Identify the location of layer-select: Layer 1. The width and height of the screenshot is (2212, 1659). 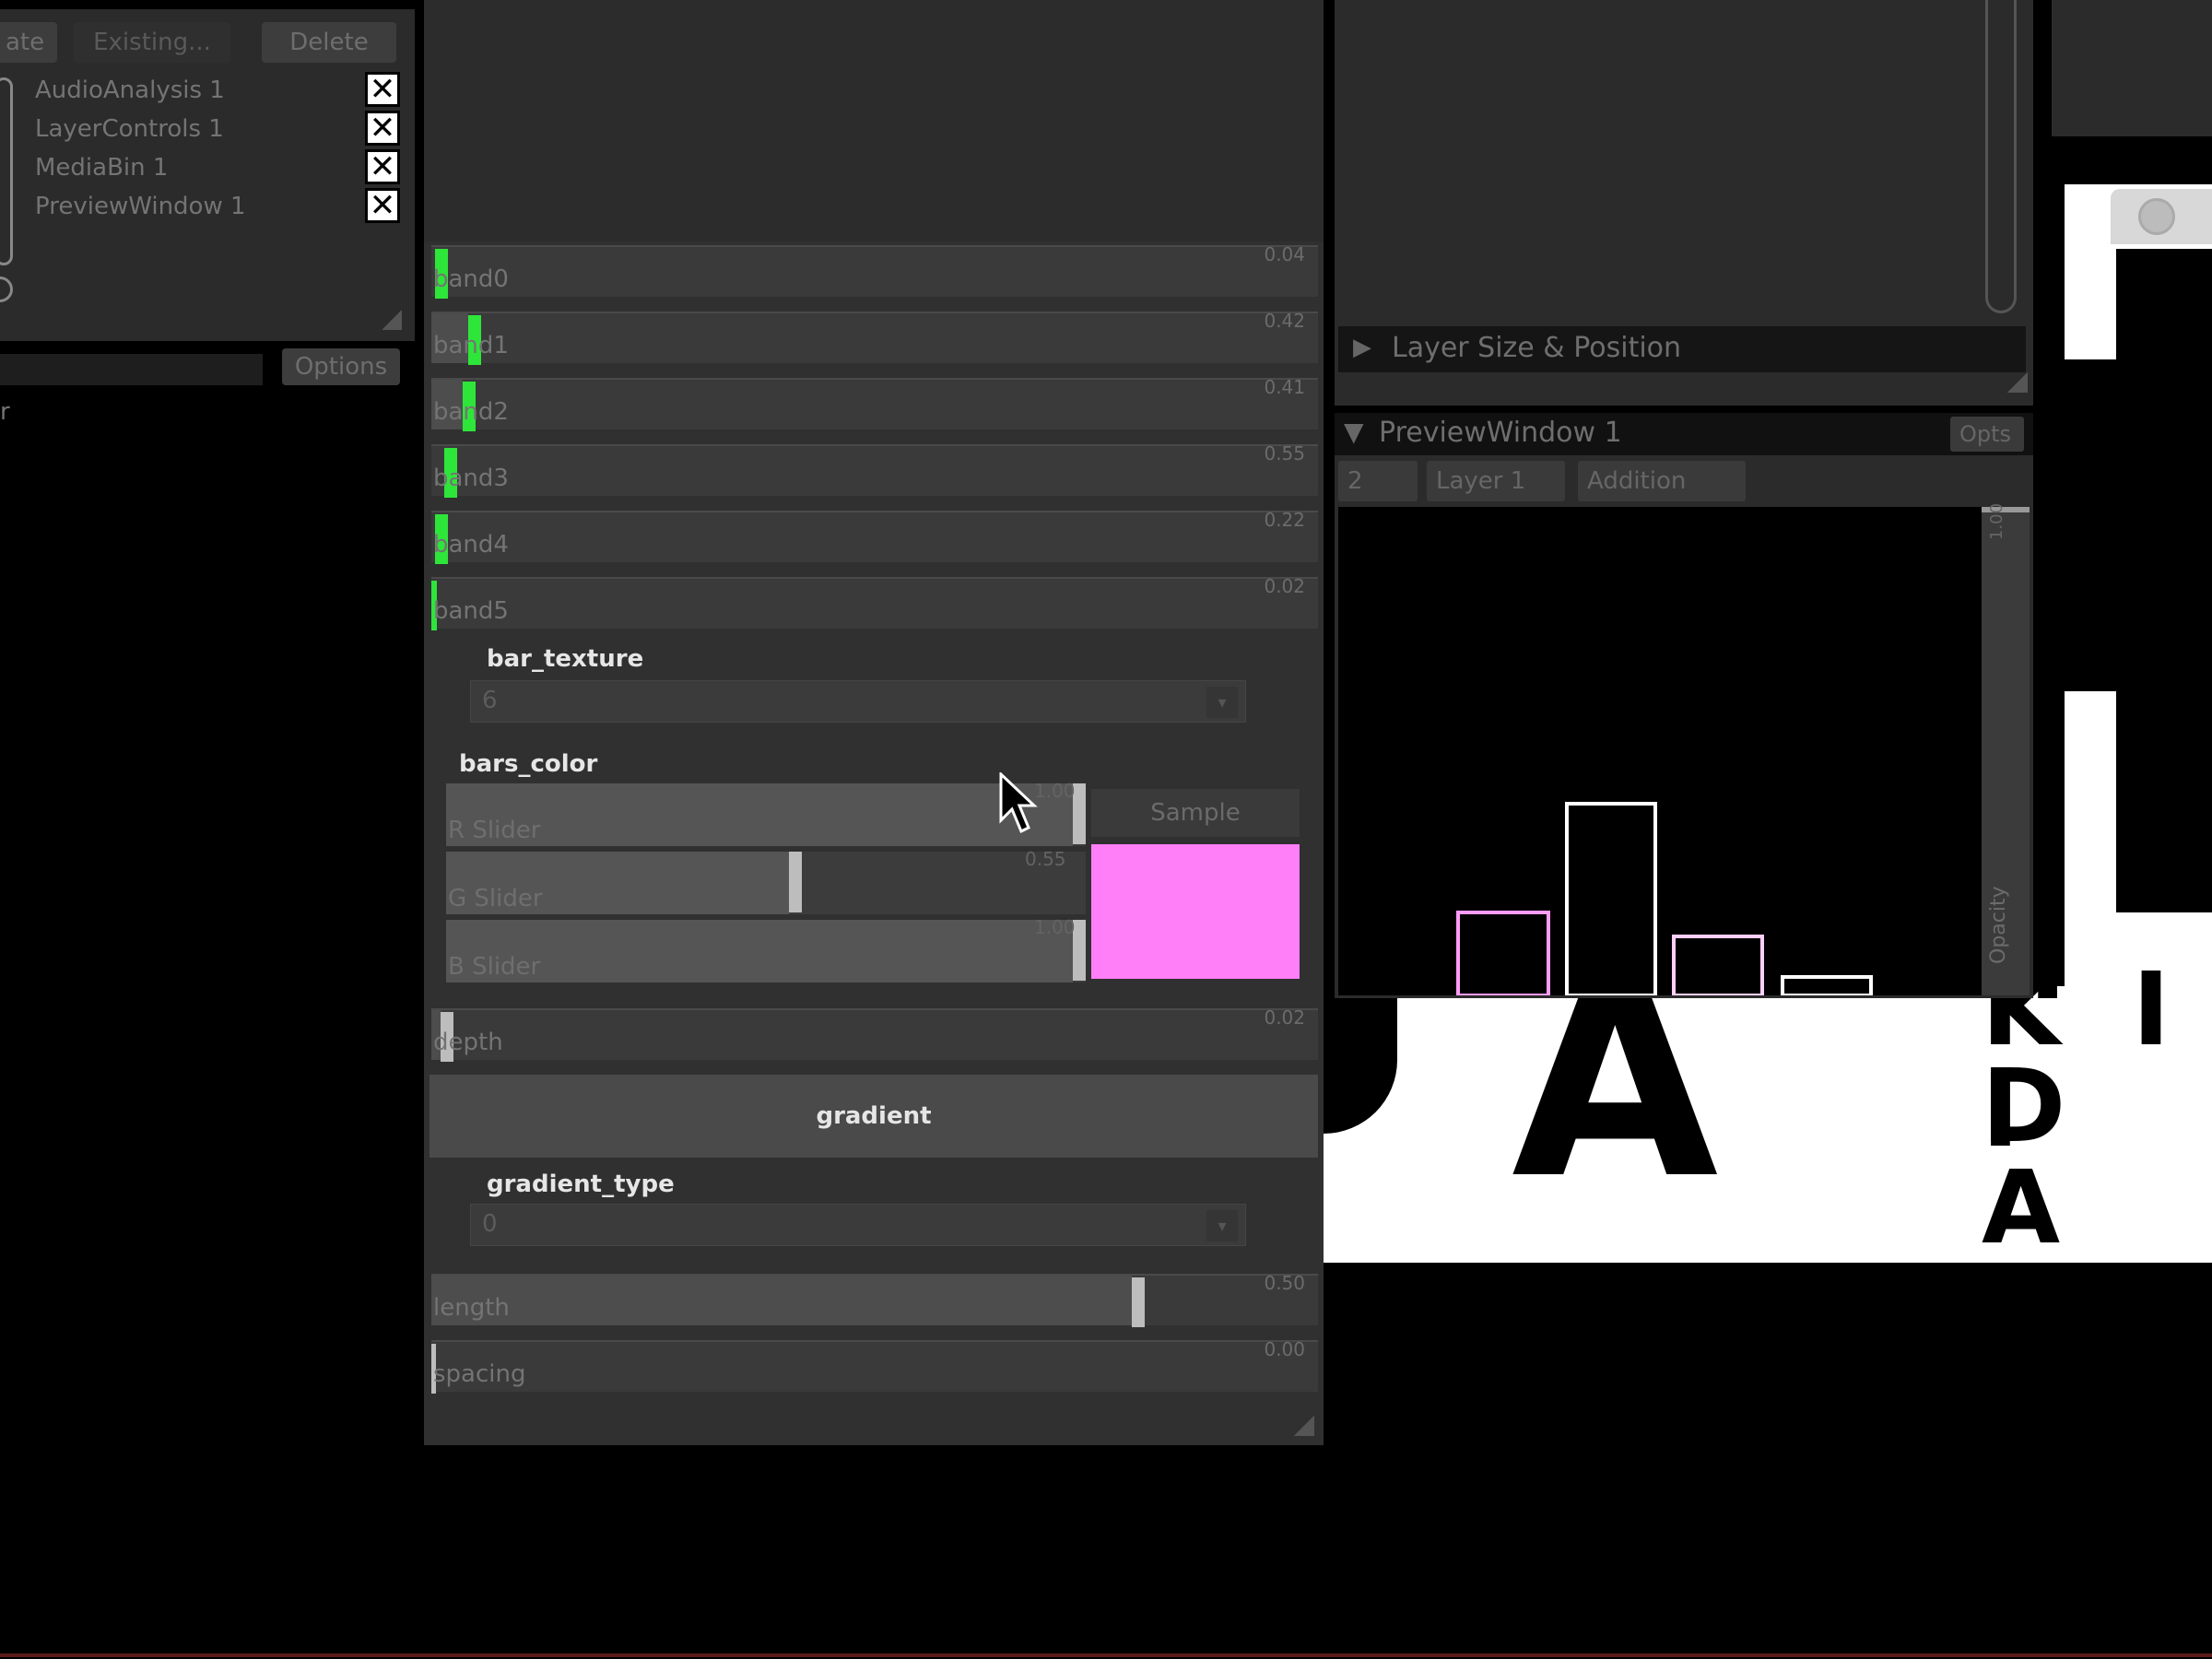
(1496, 481).